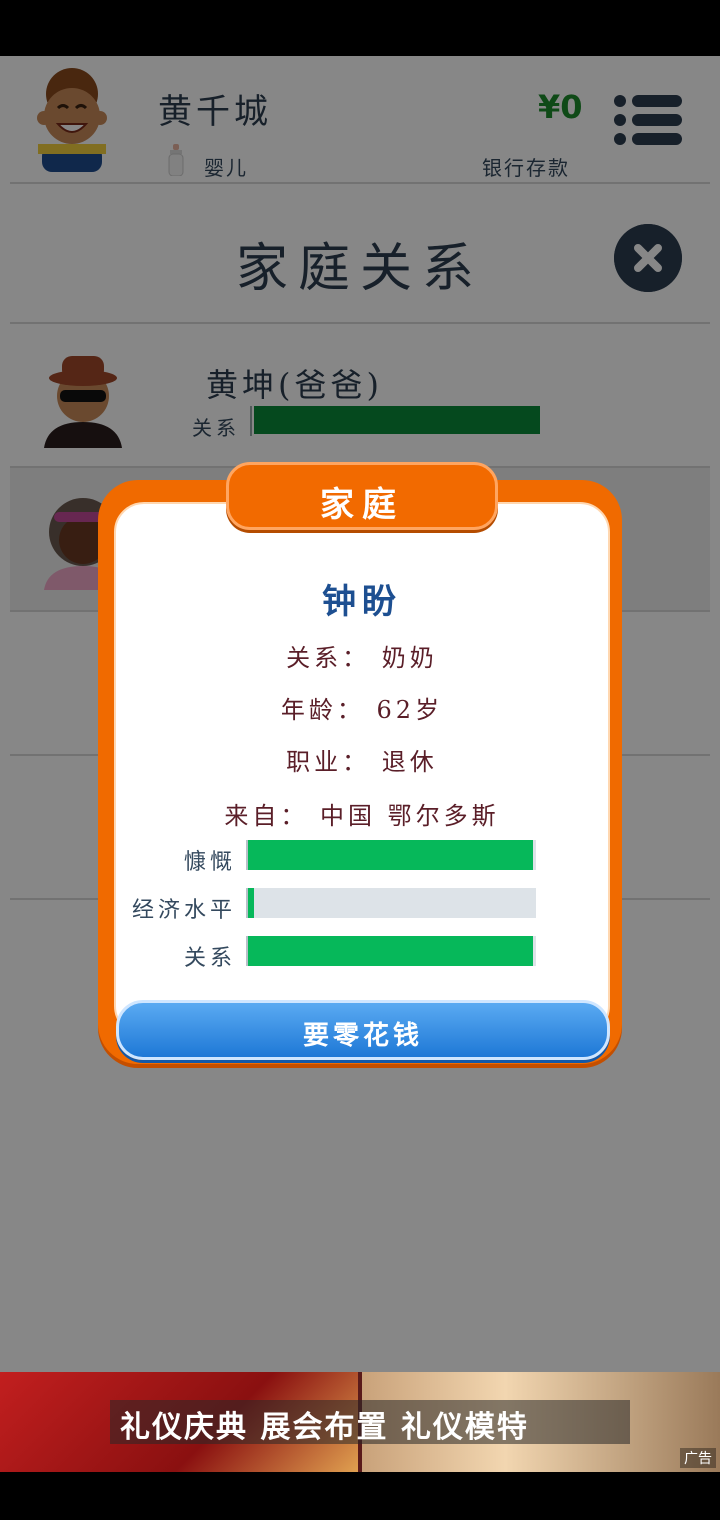 This screenshot has width=720, height=1520. I want to click on member-age: 年龄： 62岁, so click(362, 710).